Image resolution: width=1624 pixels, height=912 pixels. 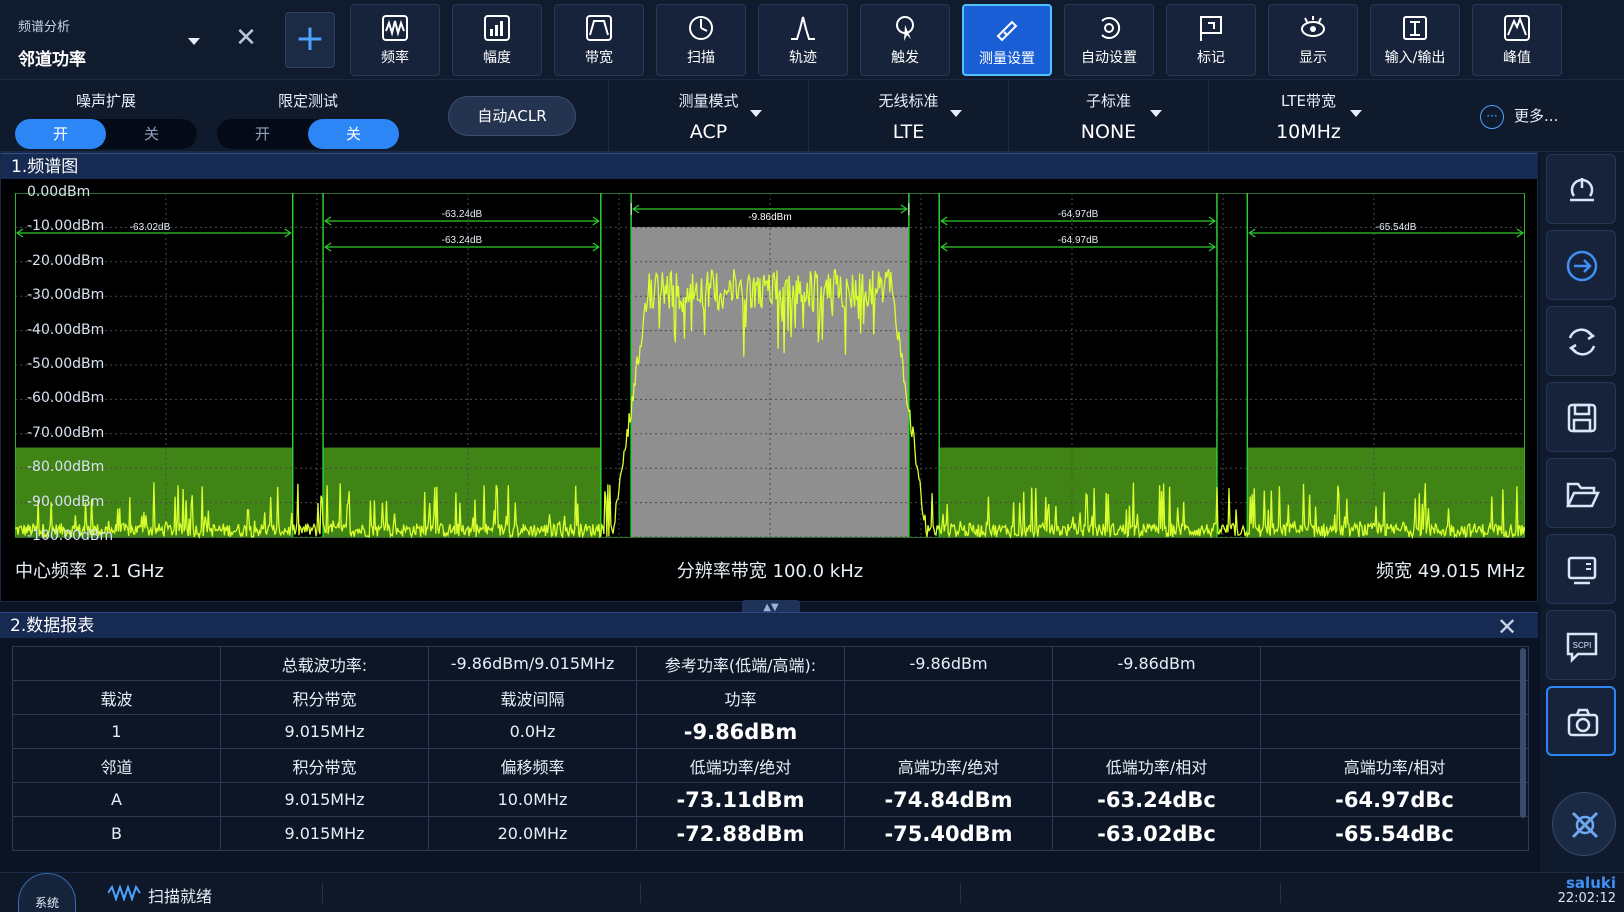 I want to click on refresh-button, so click(x=1581, y=341).